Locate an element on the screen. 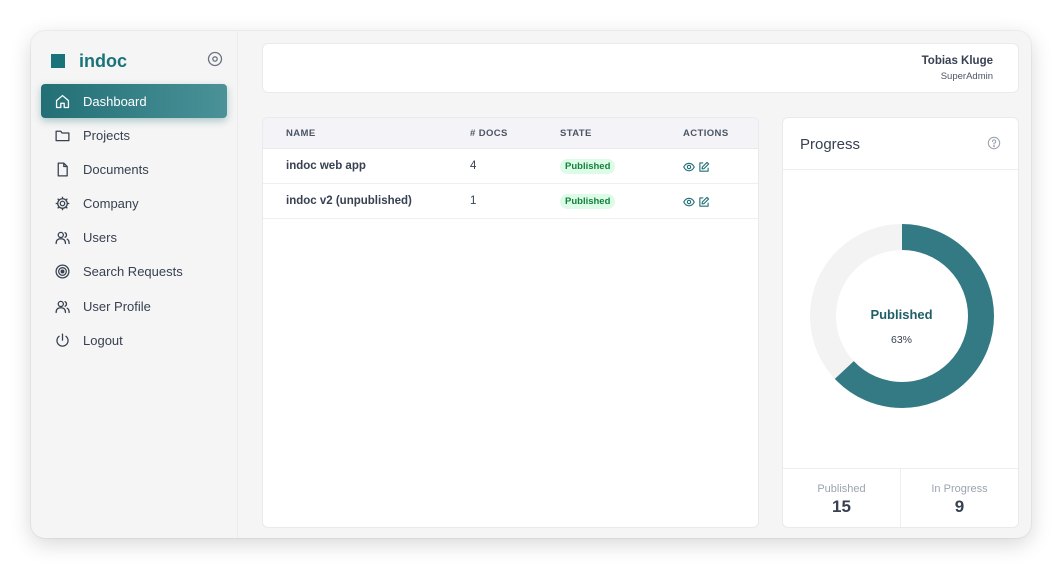 This screenshot has height=569, width=1062. sidebar-item-label: User Profile is located at coordinates (117, 306).